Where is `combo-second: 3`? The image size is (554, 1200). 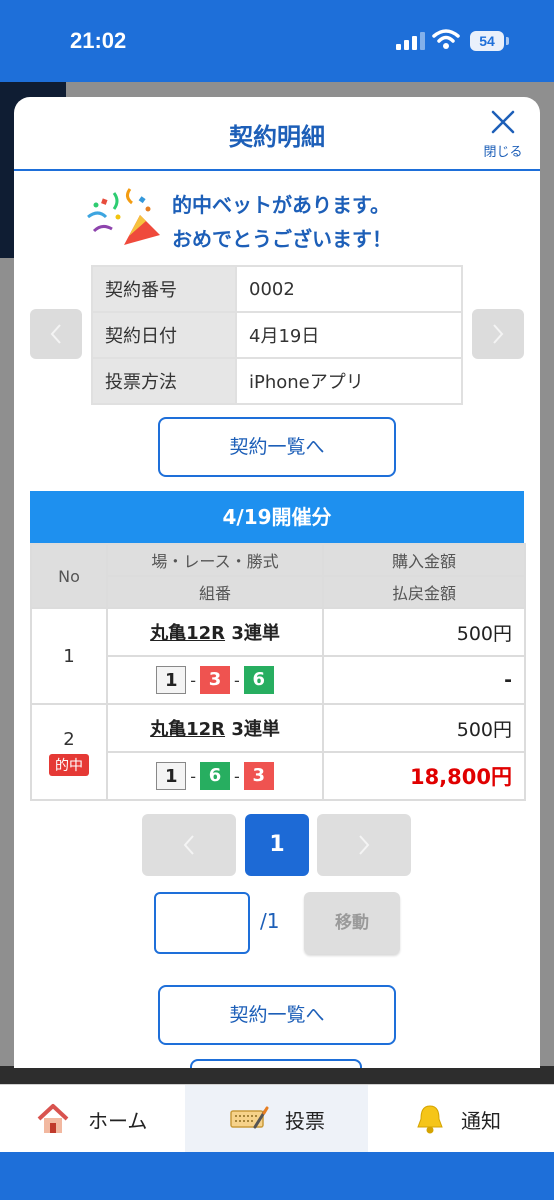
combo-second: 3 is located at coordinates (215, 680).